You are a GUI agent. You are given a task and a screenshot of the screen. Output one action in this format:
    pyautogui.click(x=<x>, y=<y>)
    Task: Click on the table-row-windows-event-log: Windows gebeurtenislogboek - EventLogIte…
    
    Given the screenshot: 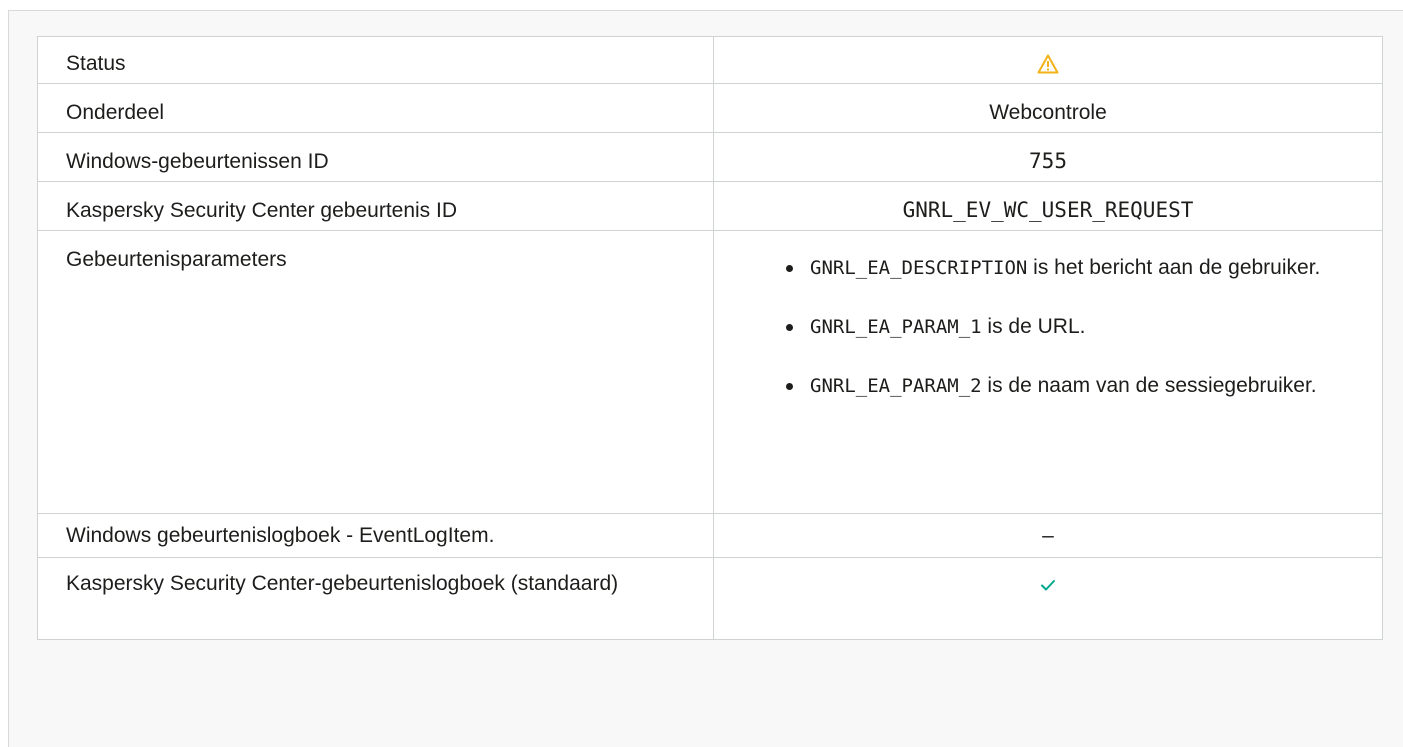 What is the action you would take?
    pyautogui.click(x=710, y=535)
    